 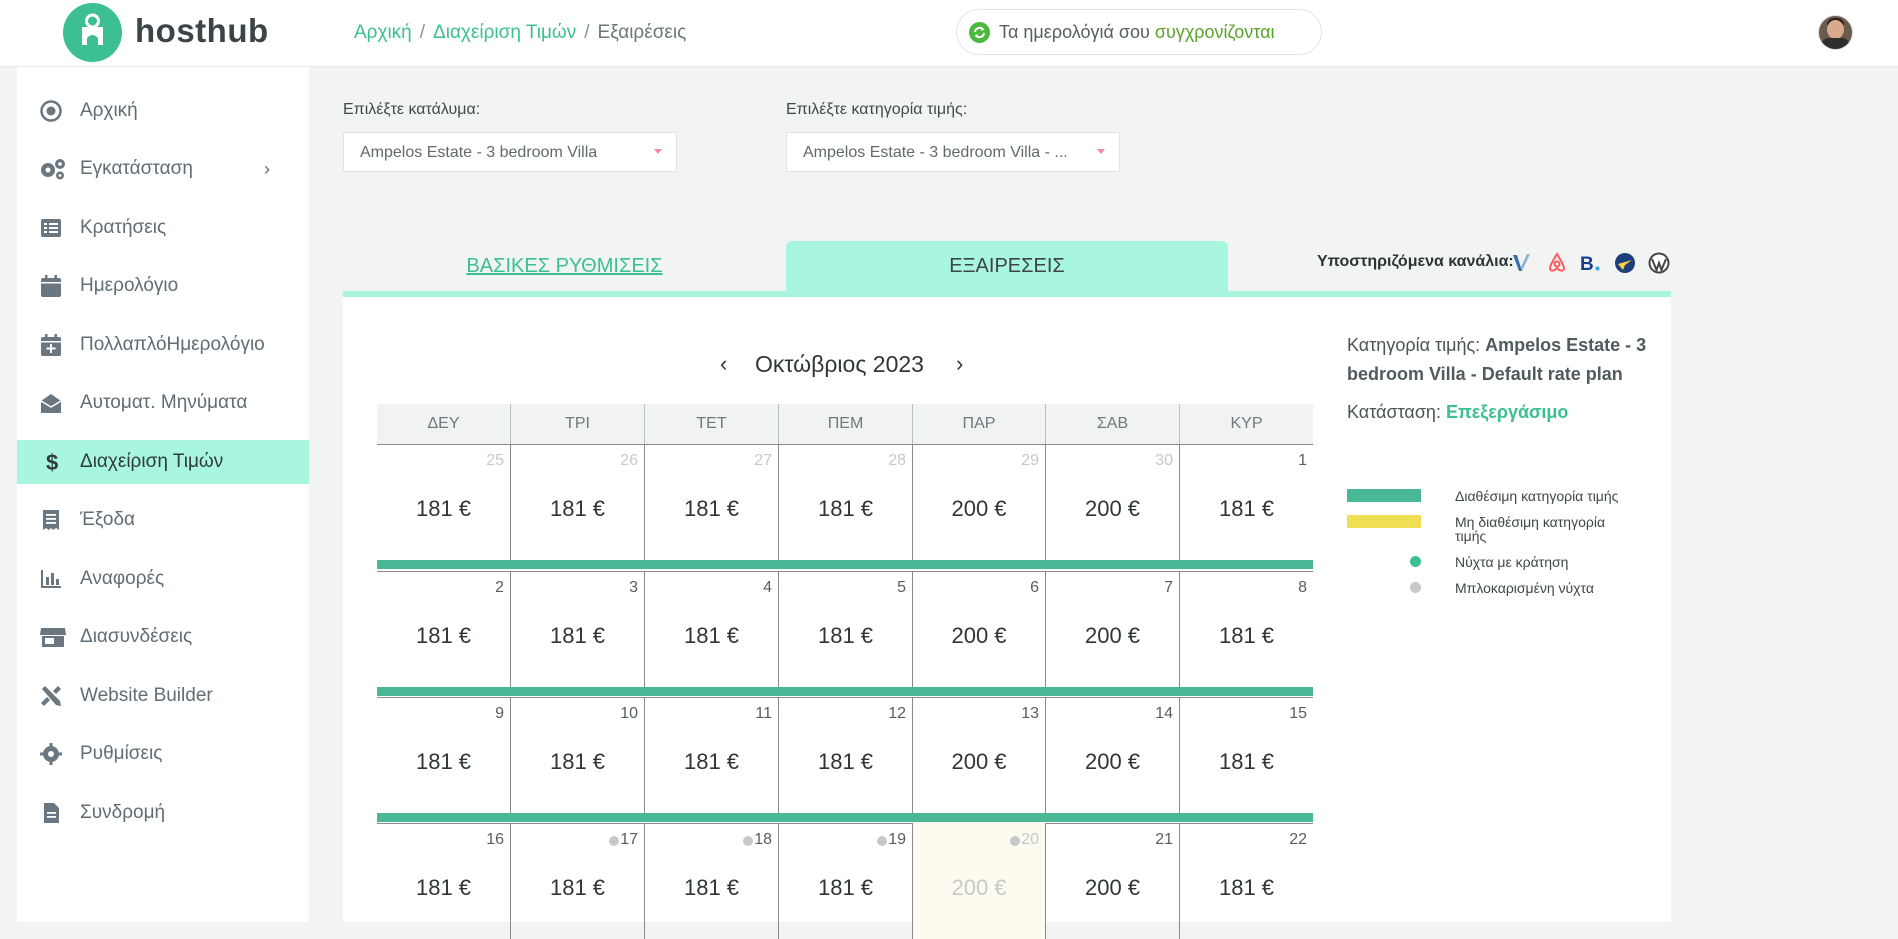 I want to click on day-number: 16, so click(x=495, y=839).